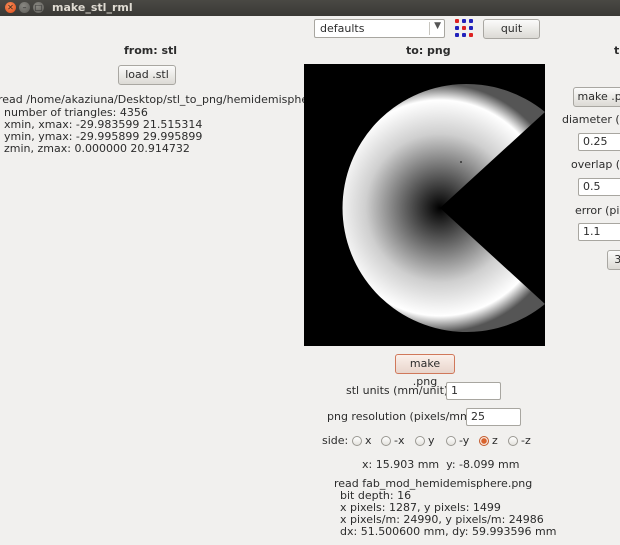 Image resolution: width=620 pixels, height=545 pixels. What do you see at coordinates (92, 7) in the screenshot?
I see `window-title: make_stl_rml` at bounding box center [92, 7].